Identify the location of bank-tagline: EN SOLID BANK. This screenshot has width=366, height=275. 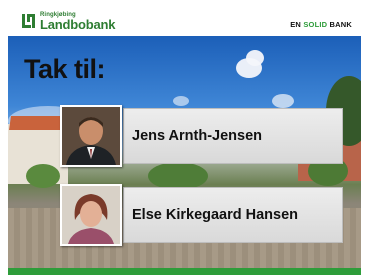
(321, 24).